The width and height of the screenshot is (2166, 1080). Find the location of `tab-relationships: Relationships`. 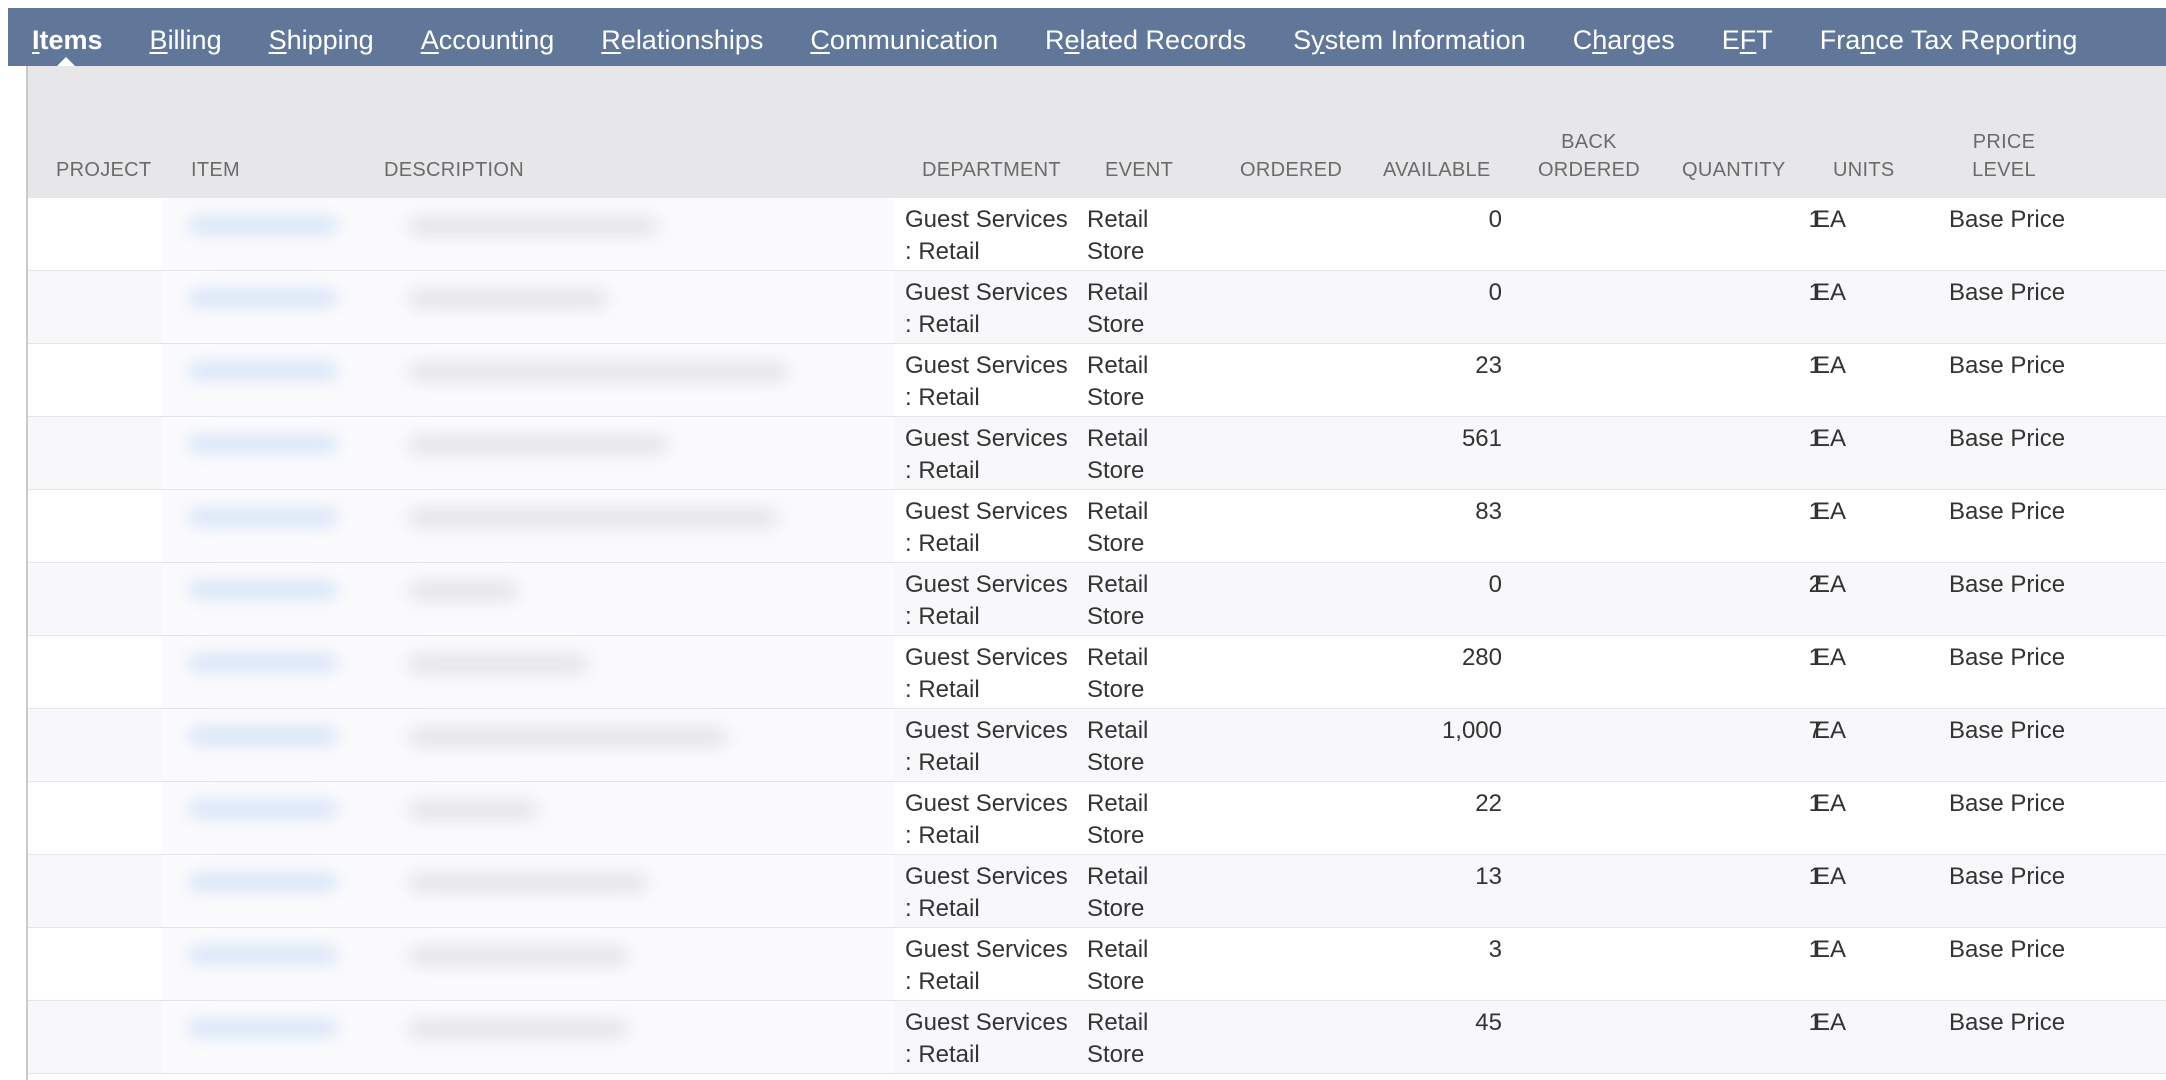

tab-relationships: Relationships is located at coordinates (682, 37).